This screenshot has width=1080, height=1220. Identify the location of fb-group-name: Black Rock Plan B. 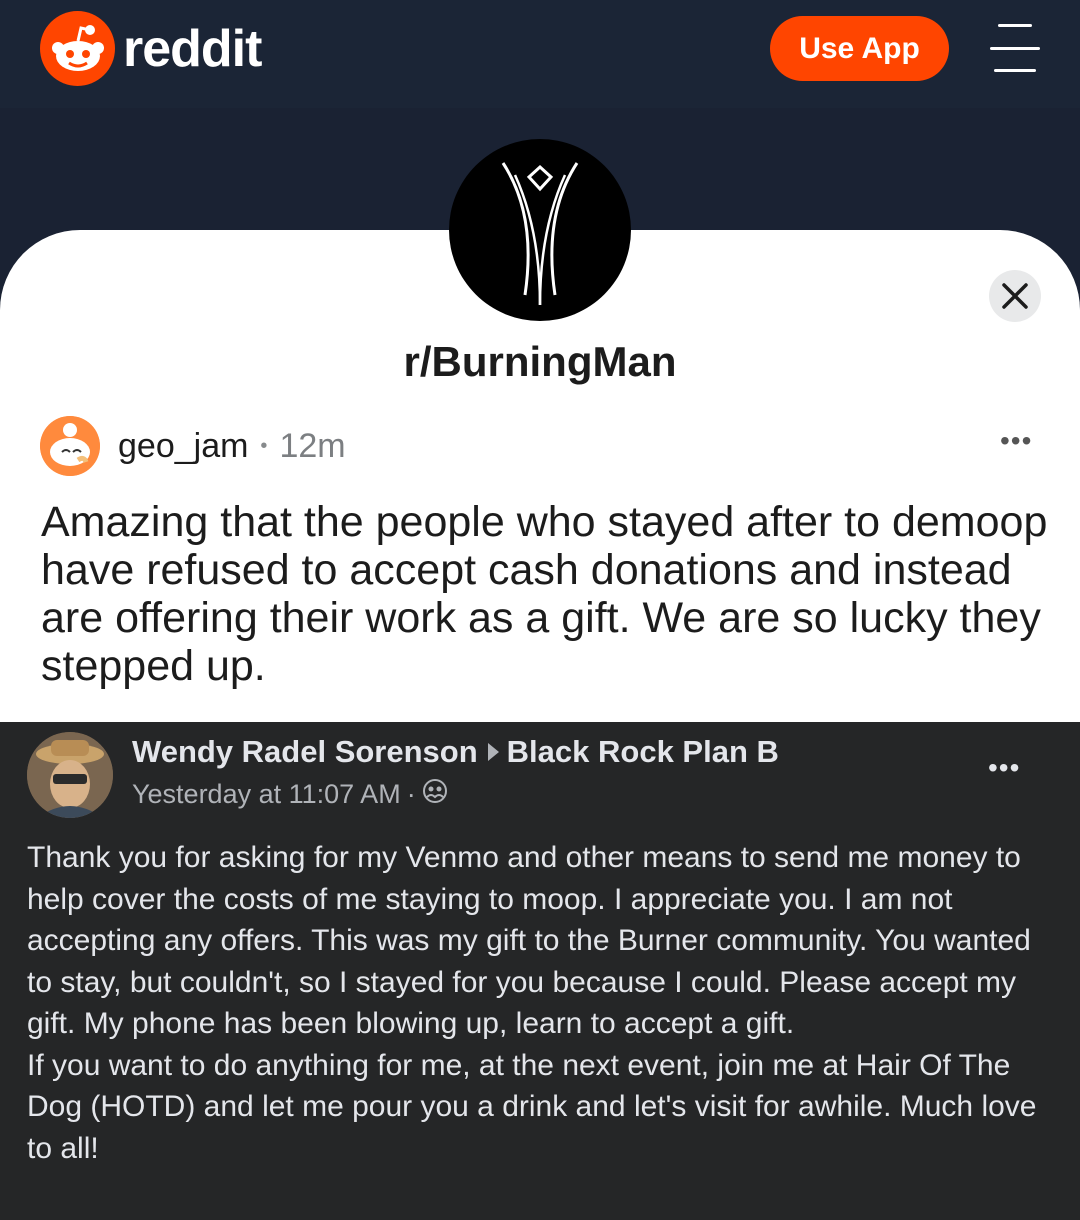
(642, 751).